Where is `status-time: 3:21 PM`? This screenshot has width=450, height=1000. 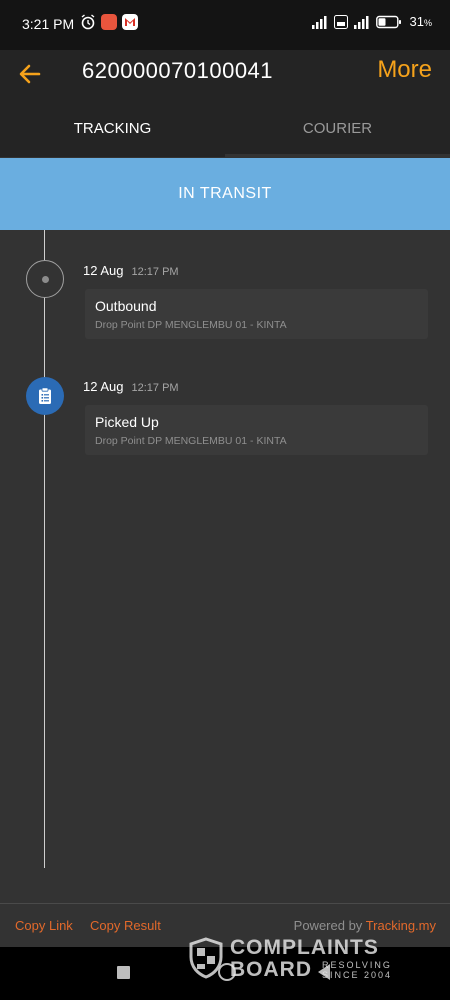 status-time: 3:21 PM is located at coordinates (48, 24).